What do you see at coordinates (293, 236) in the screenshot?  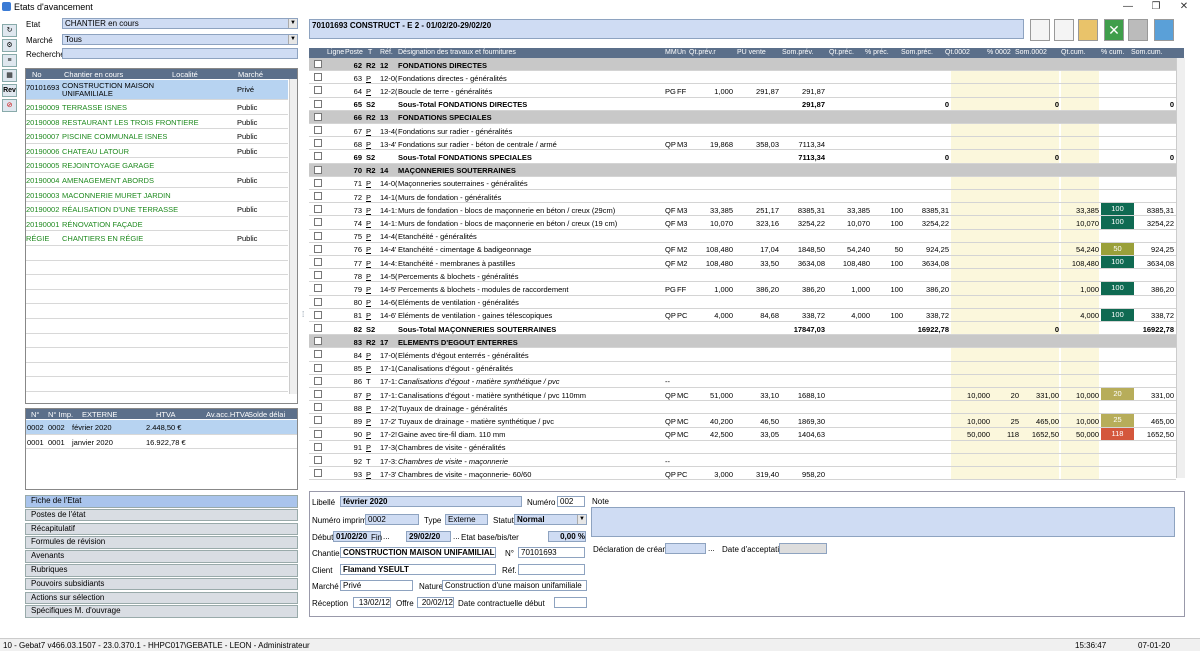 I see `chantier-scrollbar` at bounding box center [293, 236].